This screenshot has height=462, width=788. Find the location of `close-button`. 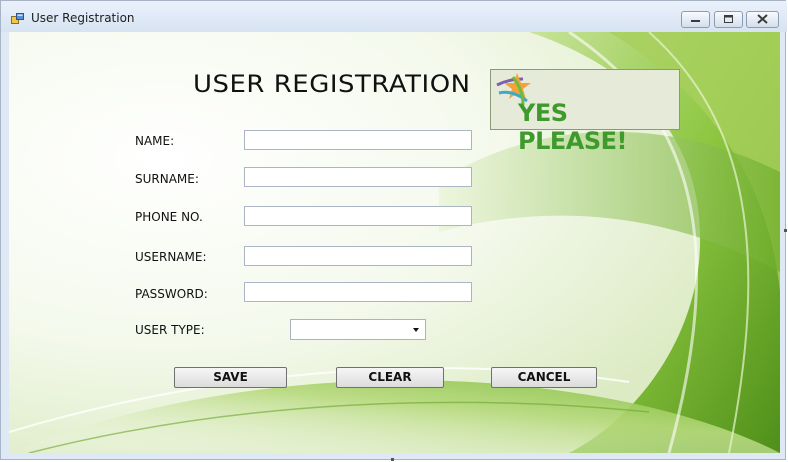

close-button is located at coordinates (762, 19).